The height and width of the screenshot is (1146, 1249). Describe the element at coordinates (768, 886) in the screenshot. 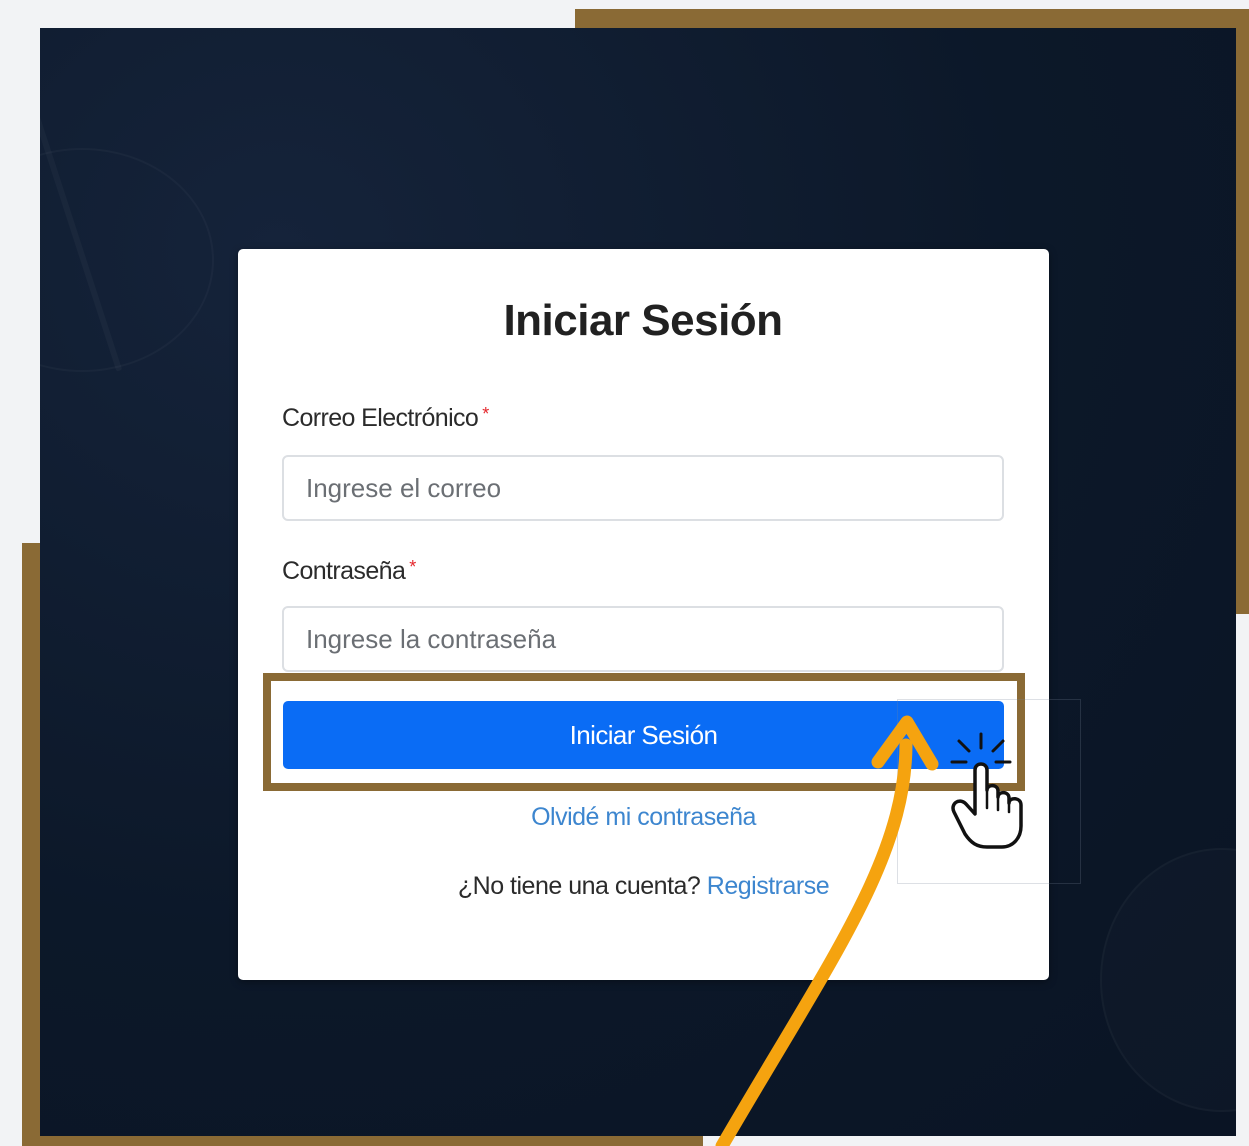

I see `register-link: Registrarse` at that location.